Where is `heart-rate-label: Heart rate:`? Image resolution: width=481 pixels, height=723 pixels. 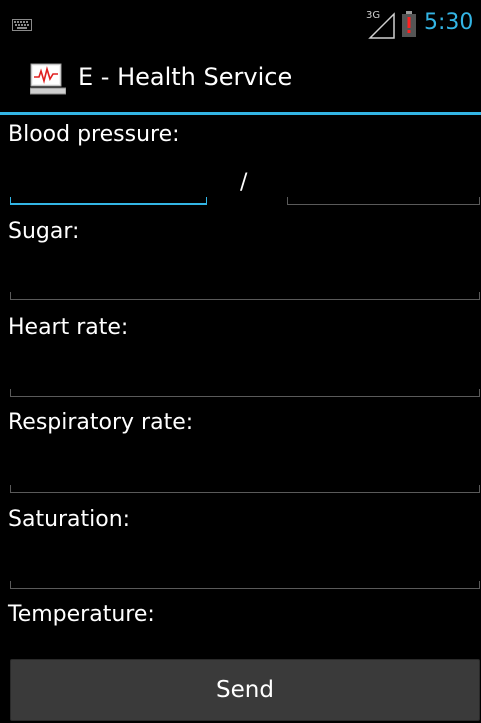 heart-rate-label: Heart rate: is located at coordinates (68, 327).